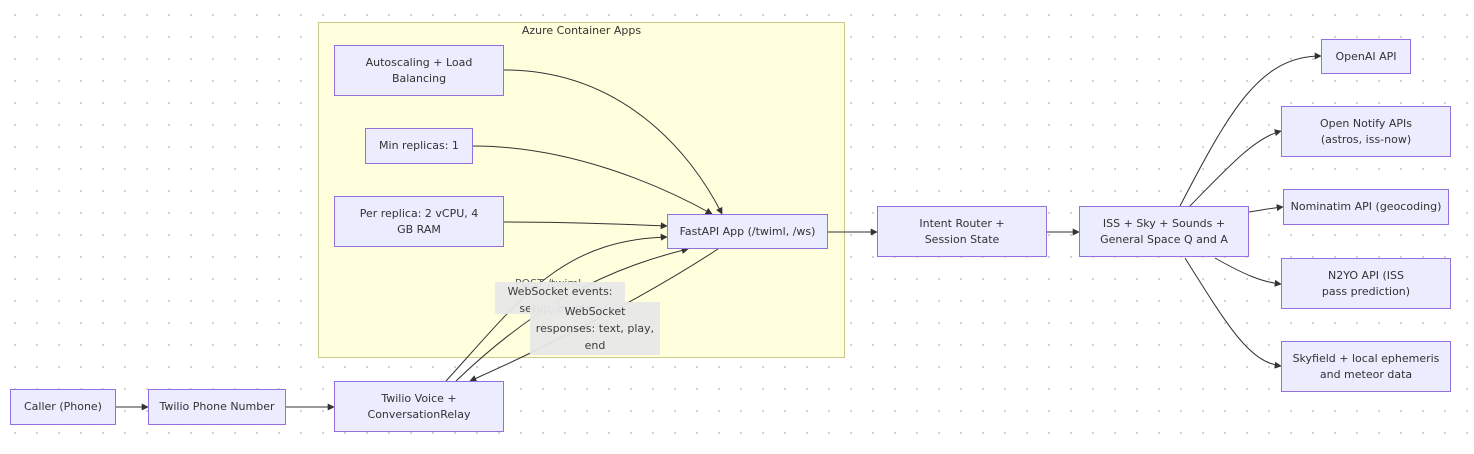 Image resolution: width=1474 pixels, height=454 pixels. I want to click on edge-iss-sky-to-nominatim, so click(1266, 208).